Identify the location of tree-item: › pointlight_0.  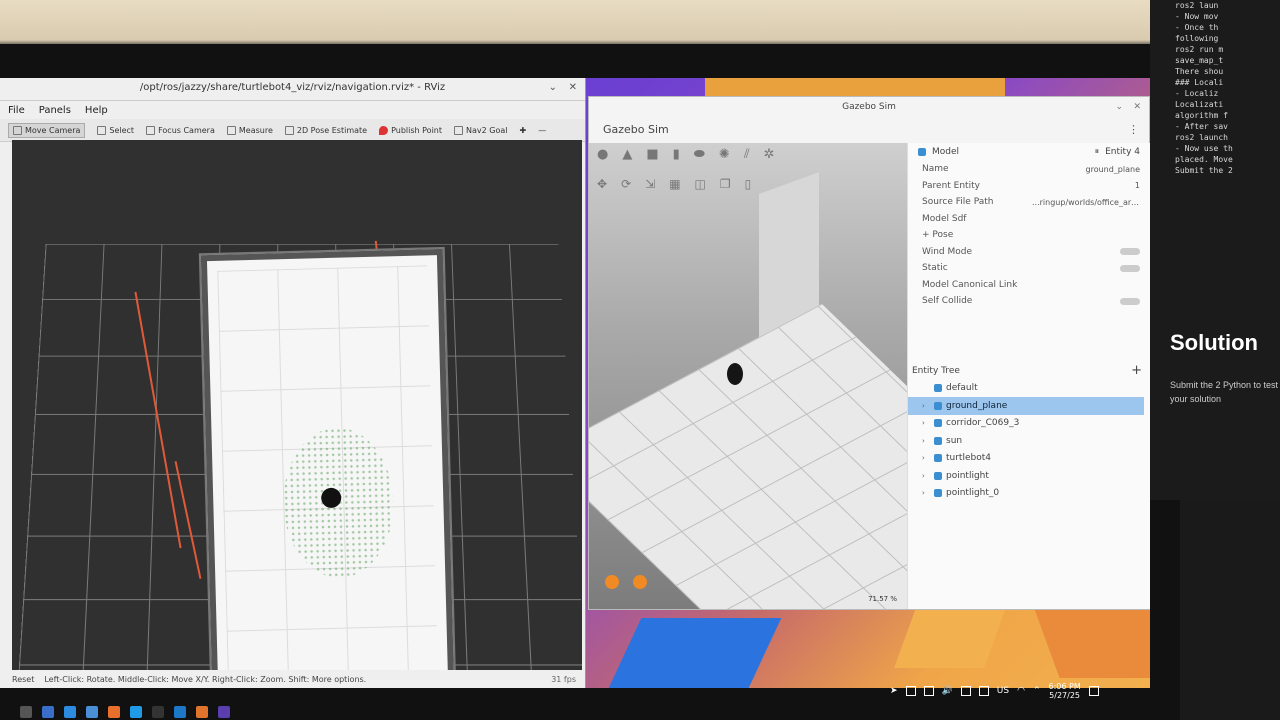
(1029, 494).